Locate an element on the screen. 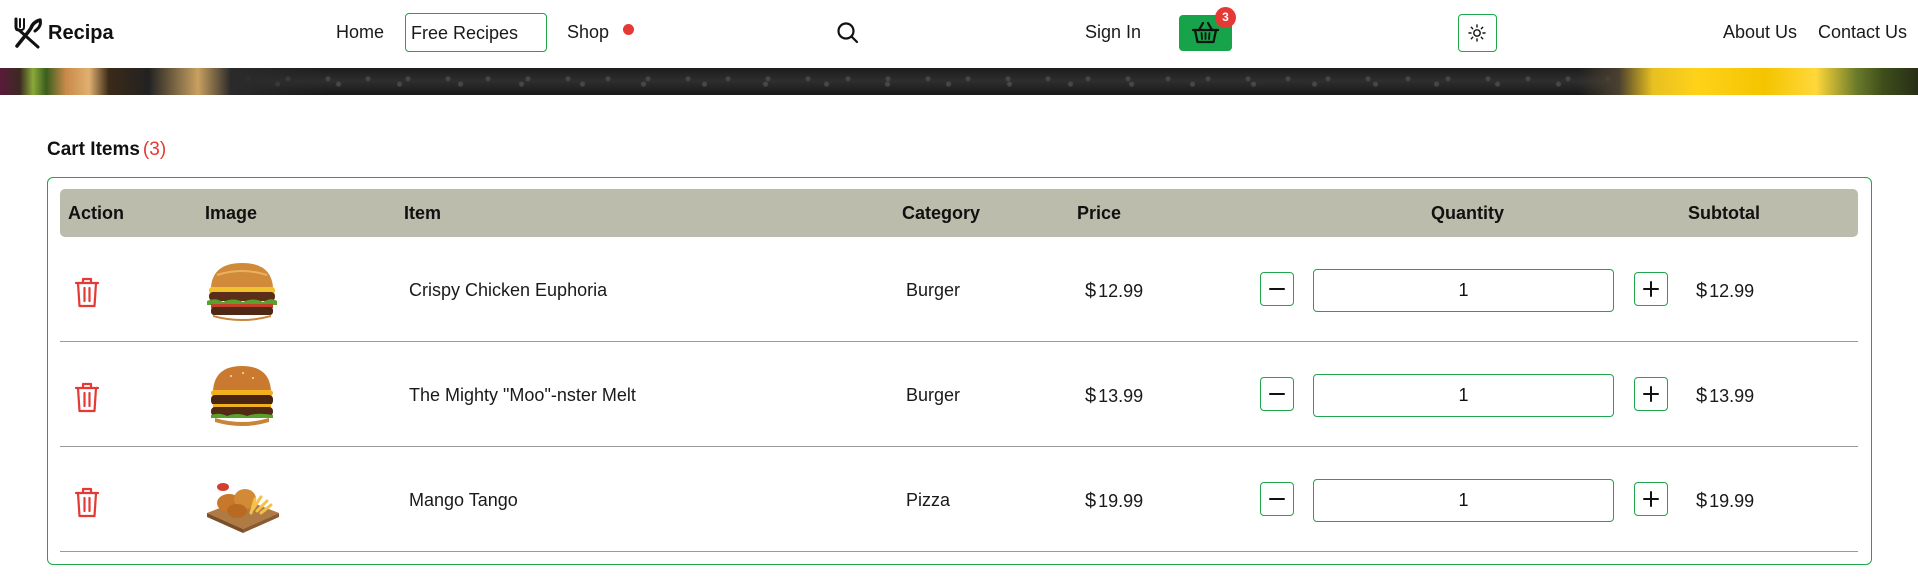 Image resolution: width=1918 pixels, height=588 pixels. item-price: $12.99 is located at coordinates (1114, 291).